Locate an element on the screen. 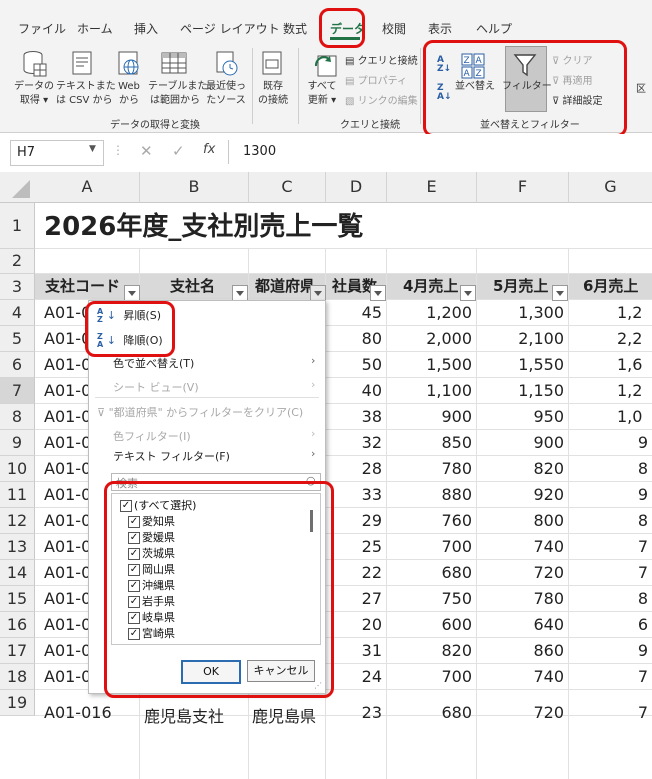  column-header-f: F is located at coordinates (523, 187).